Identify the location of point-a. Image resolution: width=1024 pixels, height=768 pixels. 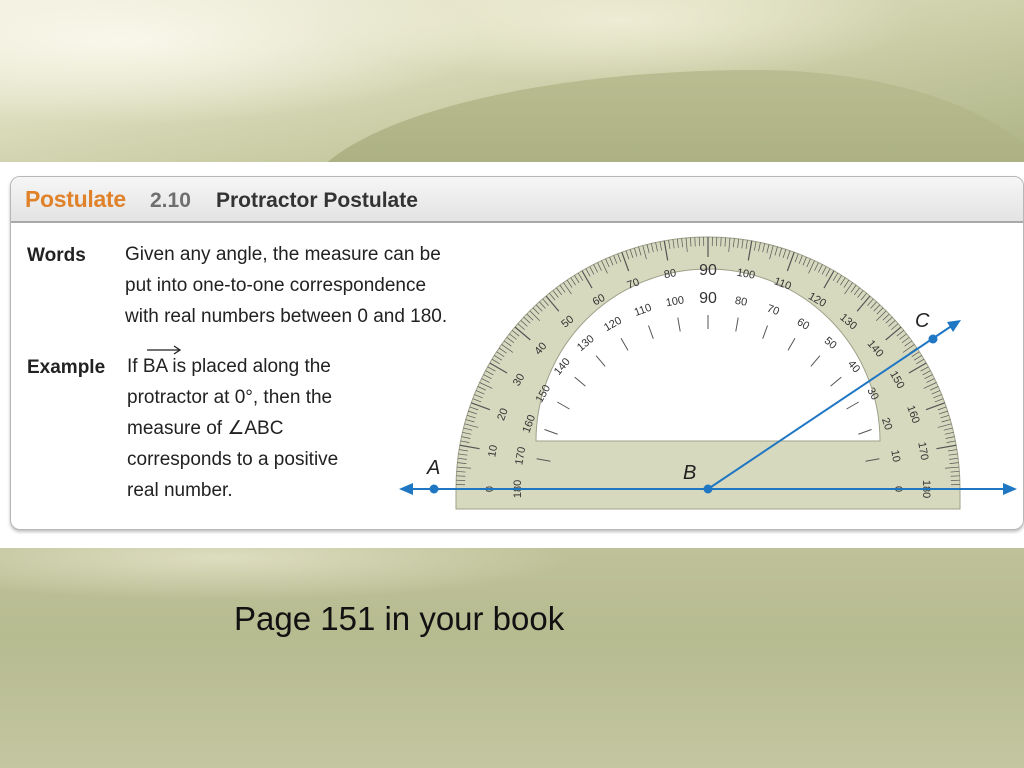
(434, 489).